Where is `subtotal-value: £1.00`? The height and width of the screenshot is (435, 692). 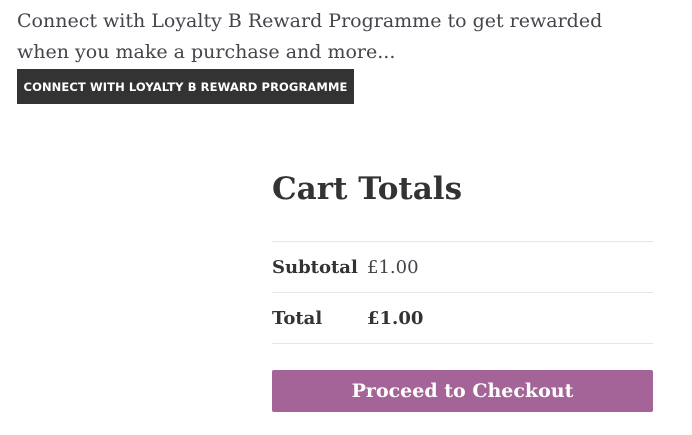
subtotal-value: £1.00 is located at coordinates (393, 267).